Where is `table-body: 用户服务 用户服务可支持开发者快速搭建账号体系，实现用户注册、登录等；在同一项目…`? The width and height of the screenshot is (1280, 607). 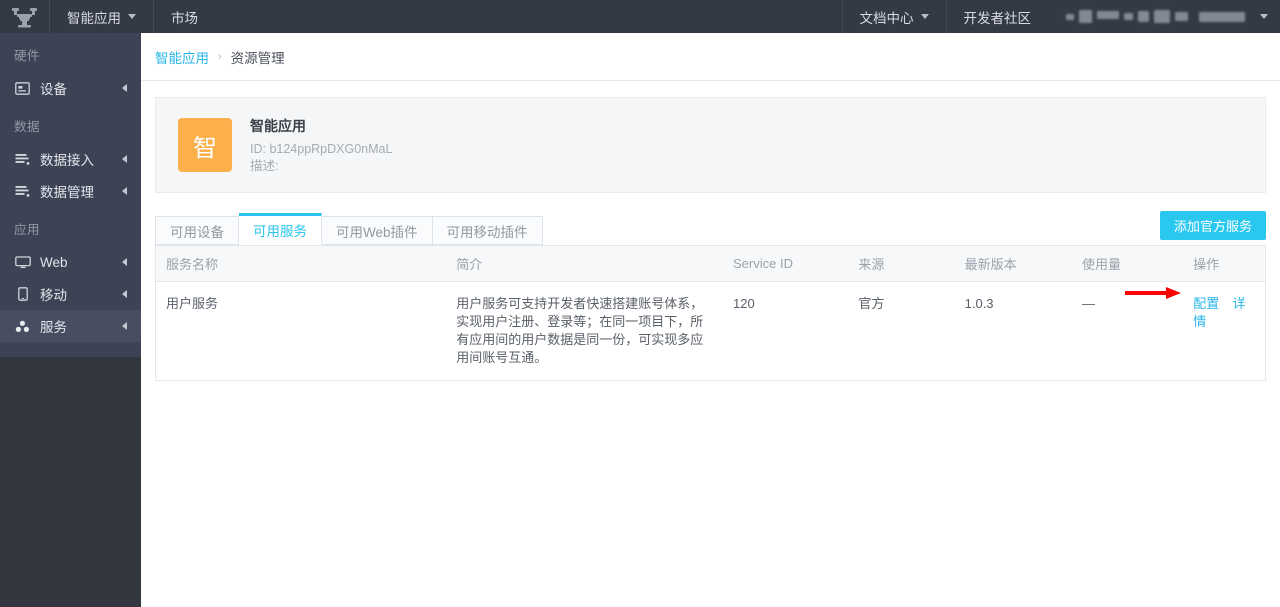 table-body: 用户服务 用户服务可支持开发者快速搭建账号体系，实现用户注册、登录等；在同一项目… is located at coordinates (711, 331).